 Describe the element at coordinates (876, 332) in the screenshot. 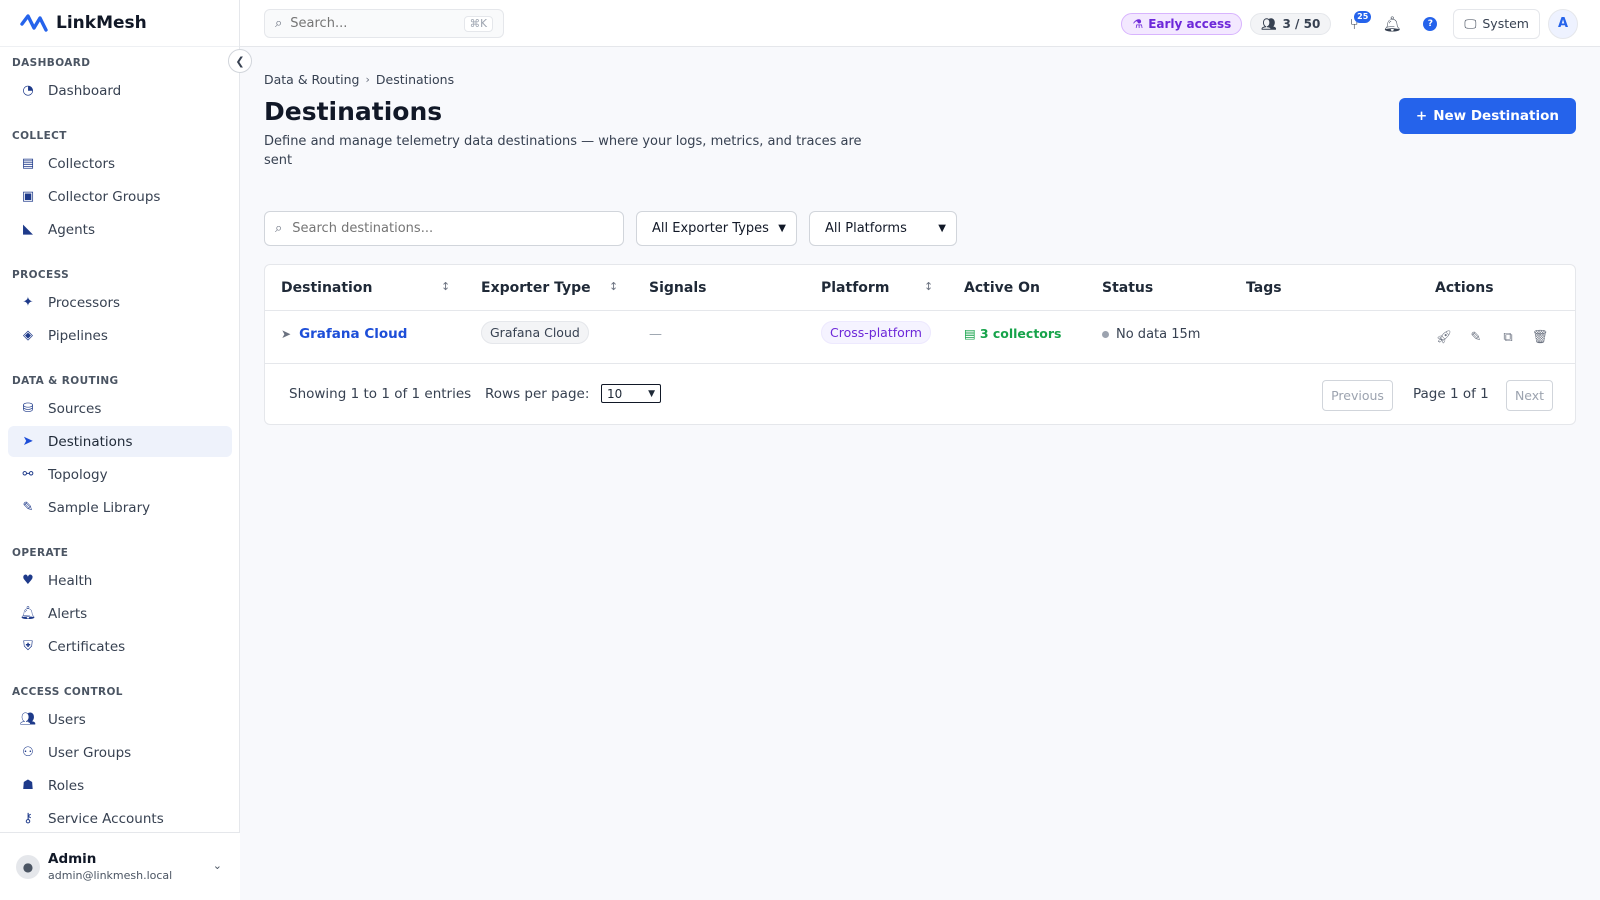

I see `platform-cell: Cross-platform` at that location.